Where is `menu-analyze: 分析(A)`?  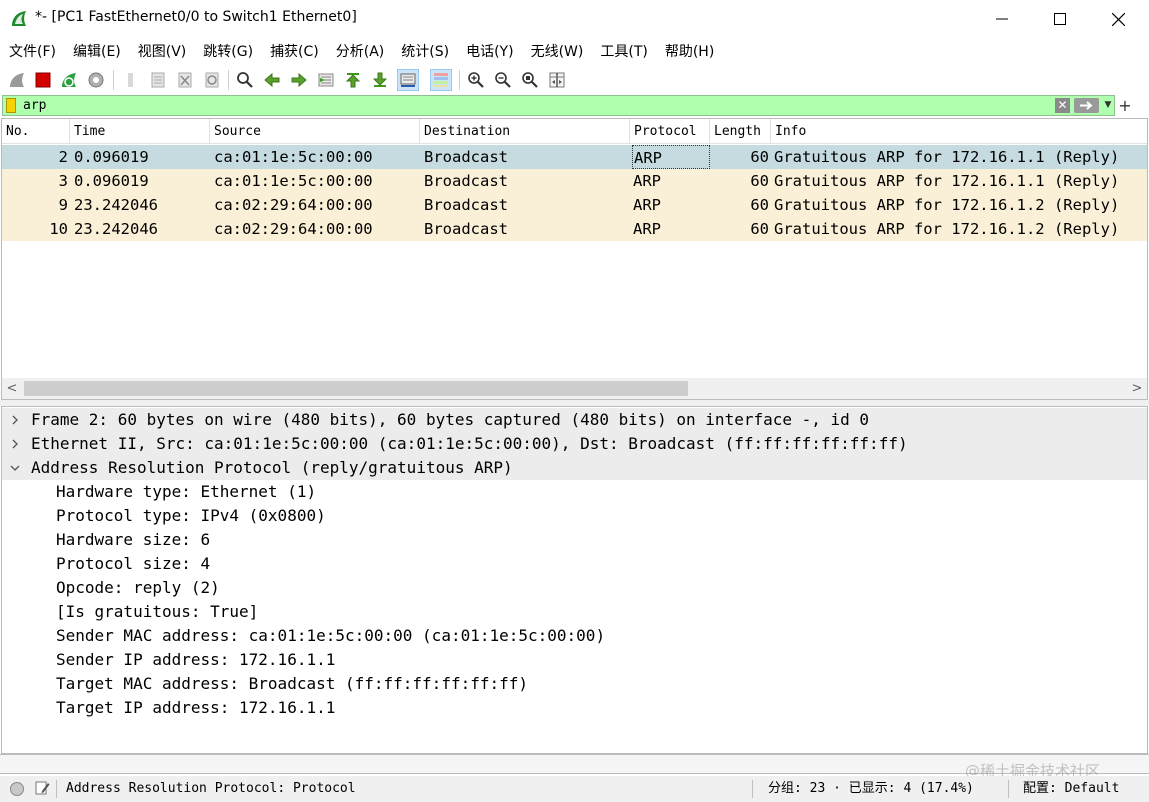
menu-analyze: 分析(A) is located at coordinates (360, 51).